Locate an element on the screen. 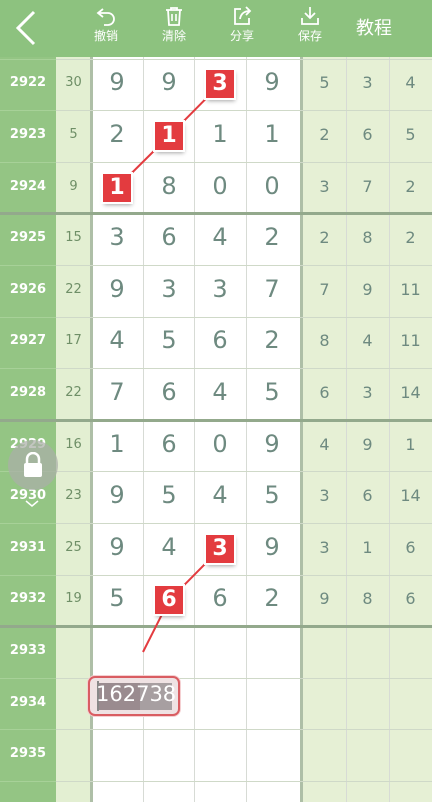 The height and width of the screenshot is (802, 432). top-toolbar: 撤销 清除 分享 保存 教程 is located at coordinates (216, 28).